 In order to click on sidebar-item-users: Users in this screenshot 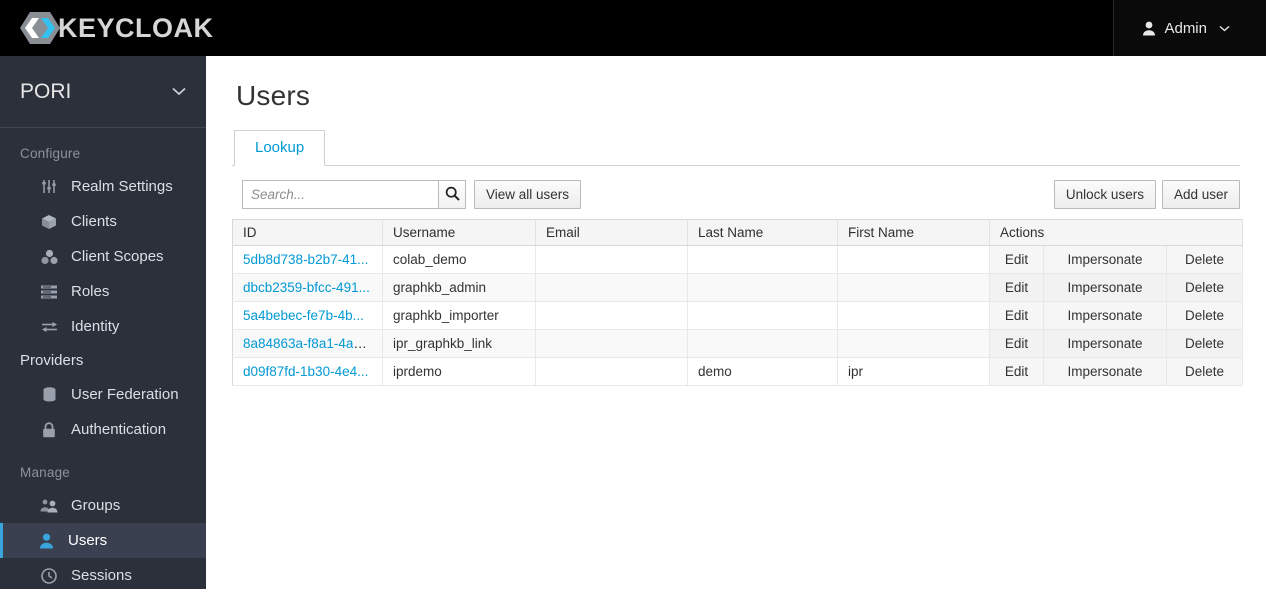, I will do `click(103, 540)`.